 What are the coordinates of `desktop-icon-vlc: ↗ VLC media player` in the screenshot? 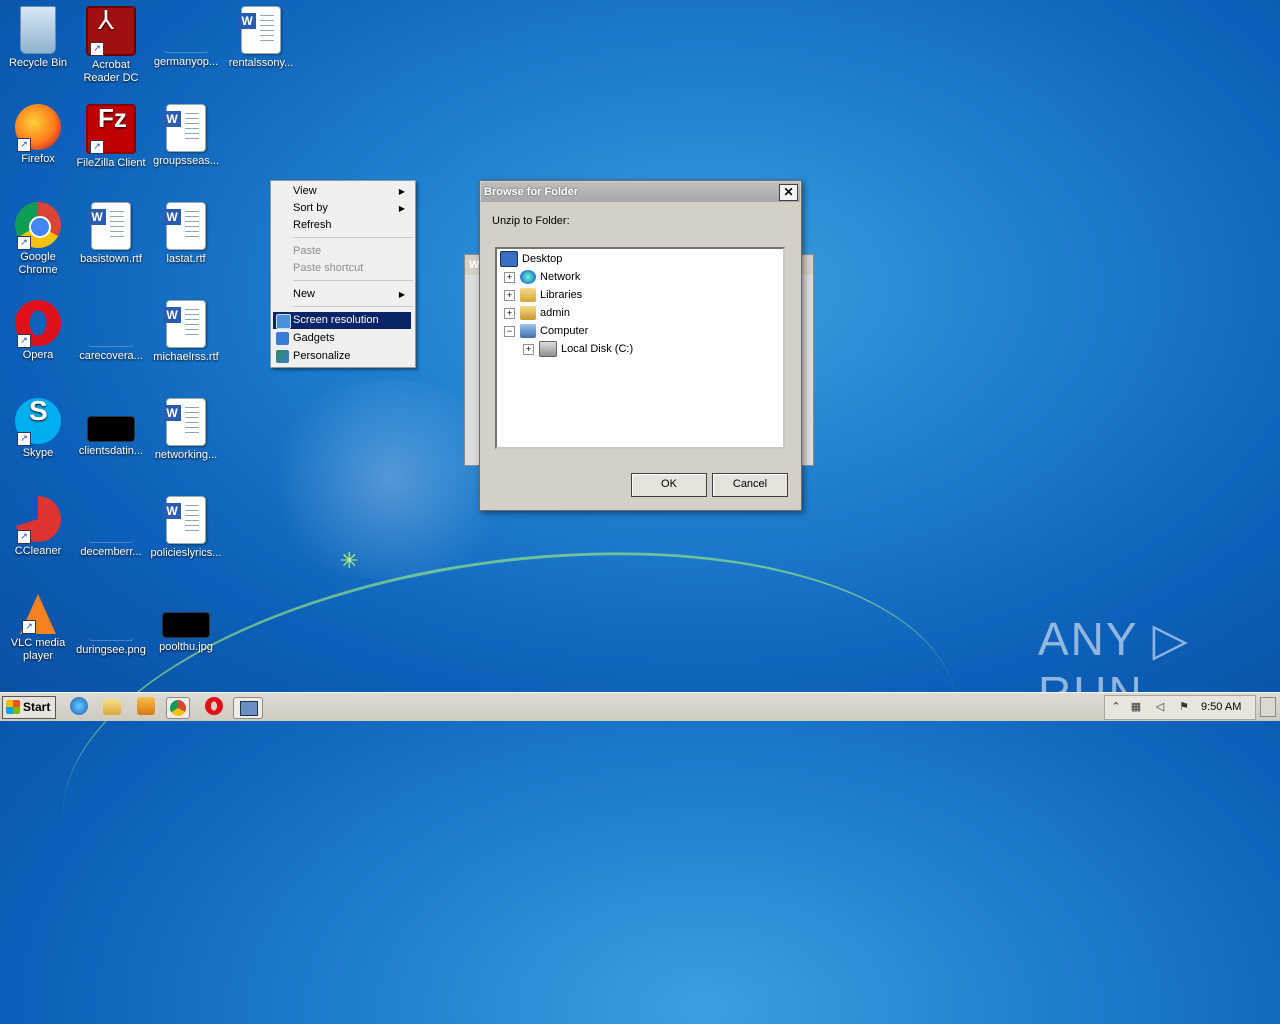 It's located at (38, 628).